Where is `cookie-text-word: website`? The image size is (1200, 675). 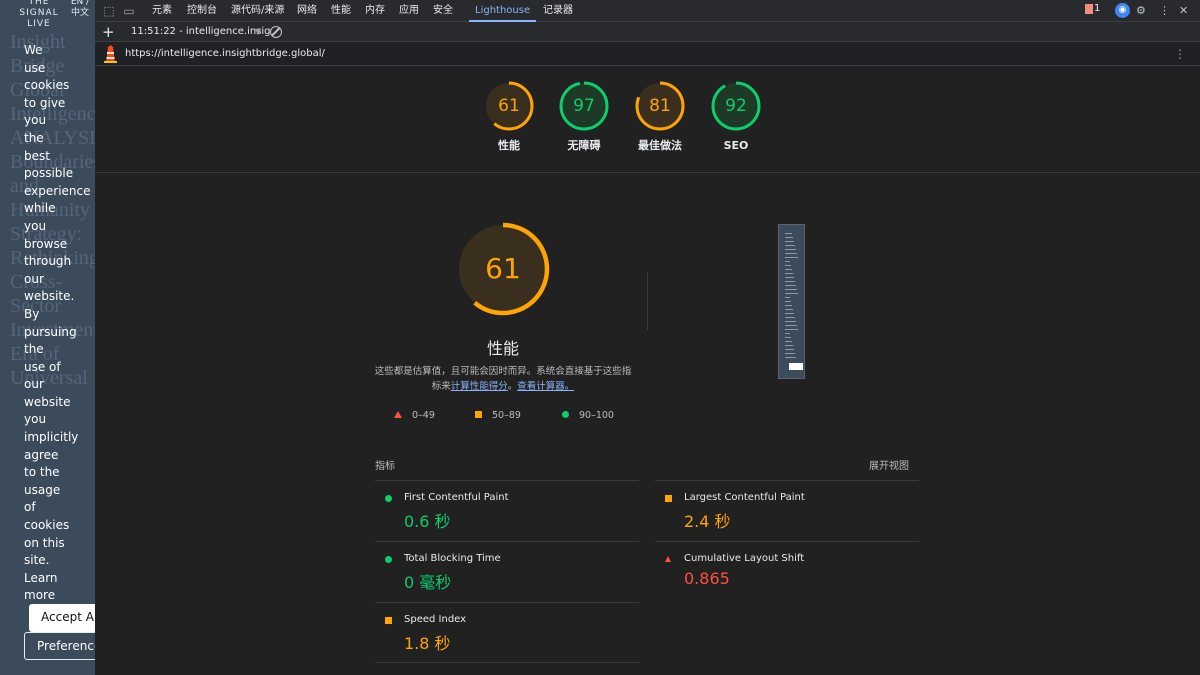
cookie-text-word: website is located at coordinates (47, 401).